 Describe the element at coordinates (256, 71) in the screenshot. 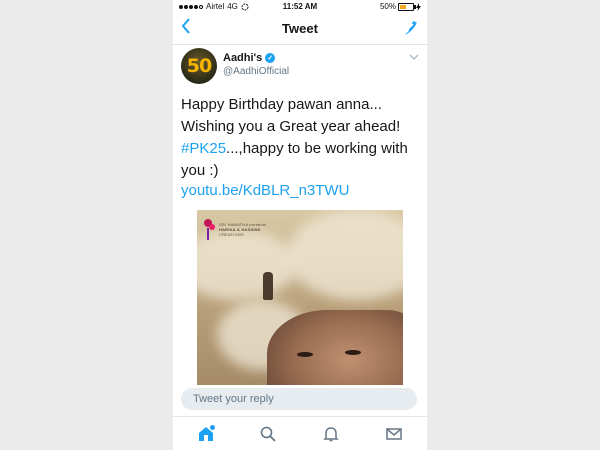

I see `user-handle: @AadhiOfficial` at that location.